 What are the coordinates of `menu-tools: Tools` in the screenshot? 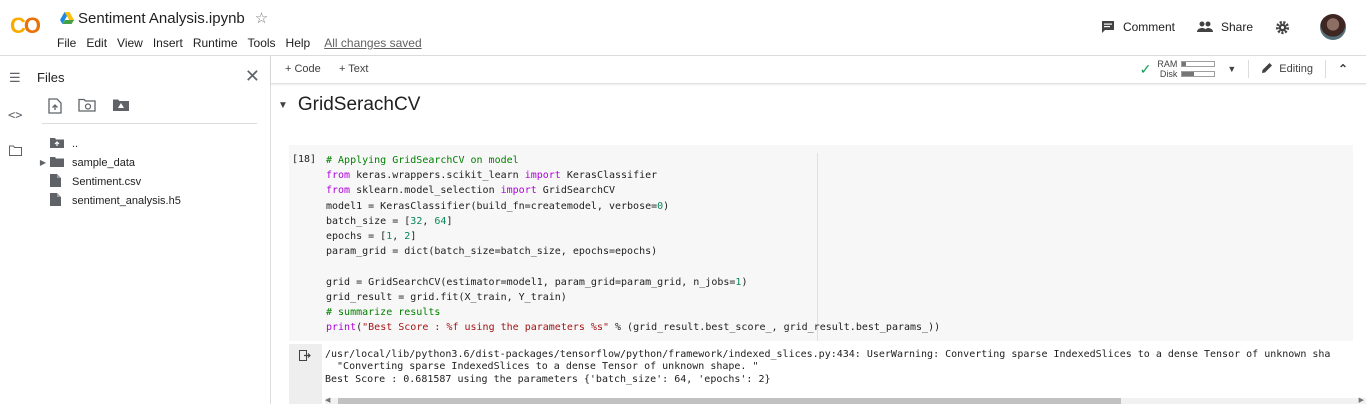 It's located at (262, 43).